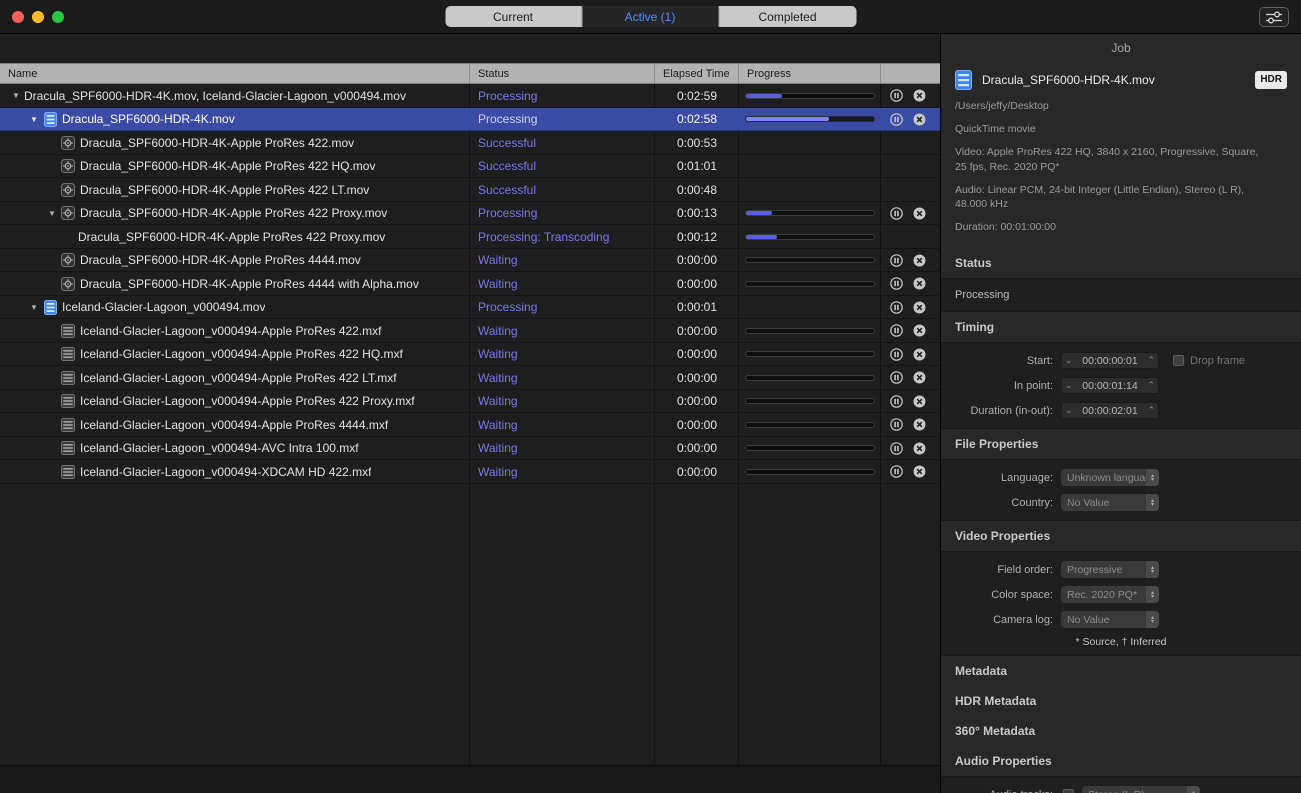 Image resolution: width=1301 pixels, height=793 pixels. What do you see at coordinates (1106, 477) in the screenshot?
I see `language-value: Unknown language` at bounding box center [1106, 477].